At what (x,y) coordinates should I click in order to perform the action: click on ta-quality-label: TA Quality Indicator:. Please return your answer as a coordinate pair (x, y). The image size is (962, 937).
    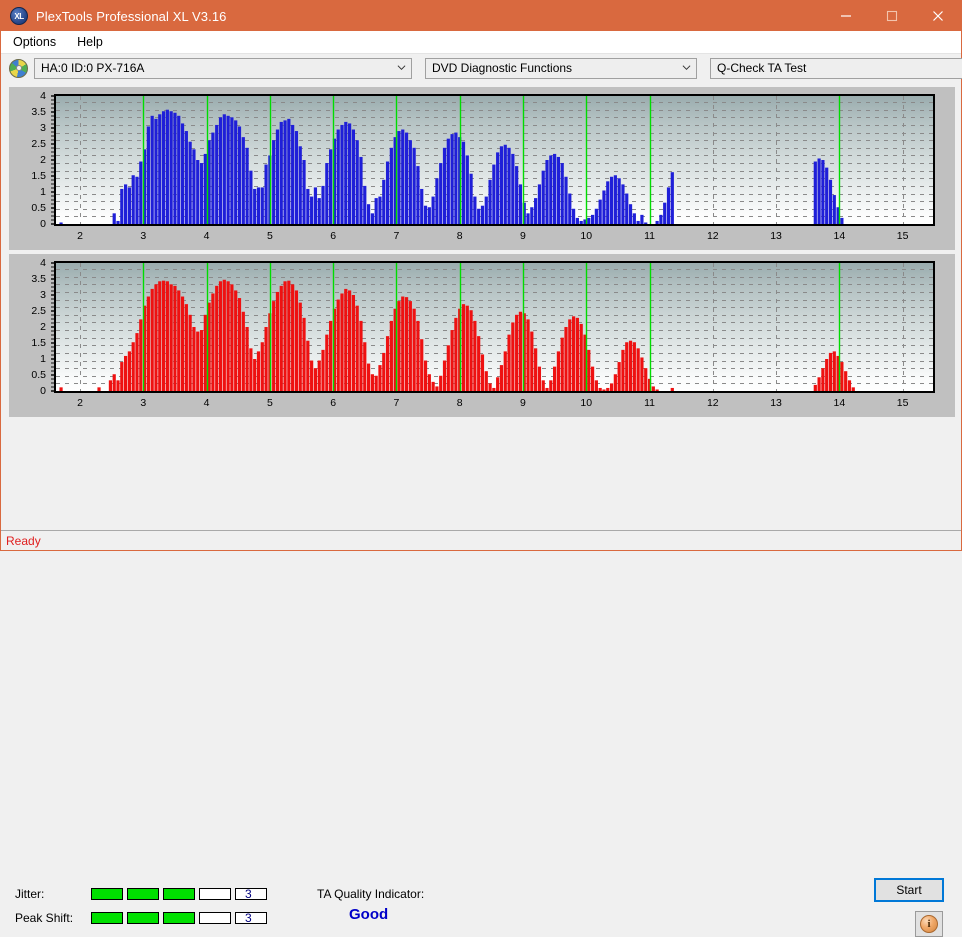
    Looking at the image, I should click on (371, 894).